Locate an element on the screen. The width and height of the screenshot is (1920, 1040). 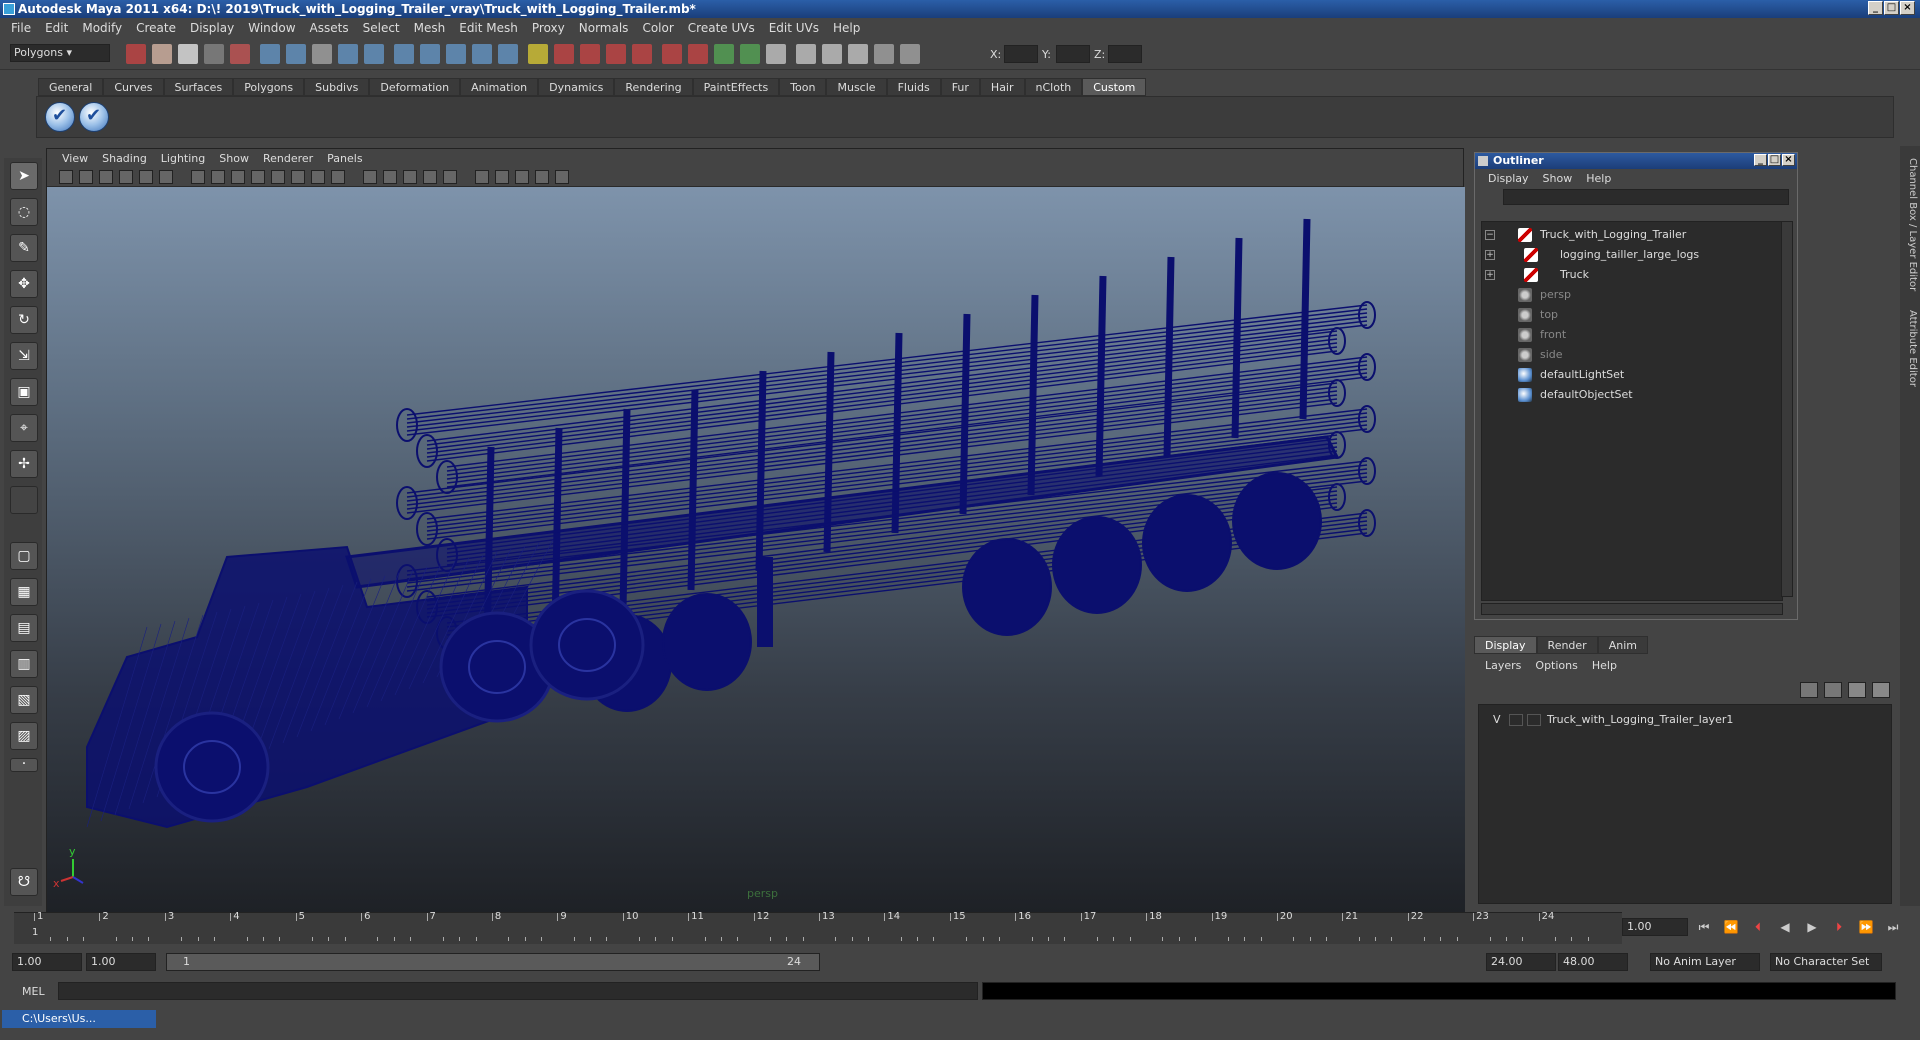
viewport-menu-renderer: Renderer is located at coordinates (288, 158).